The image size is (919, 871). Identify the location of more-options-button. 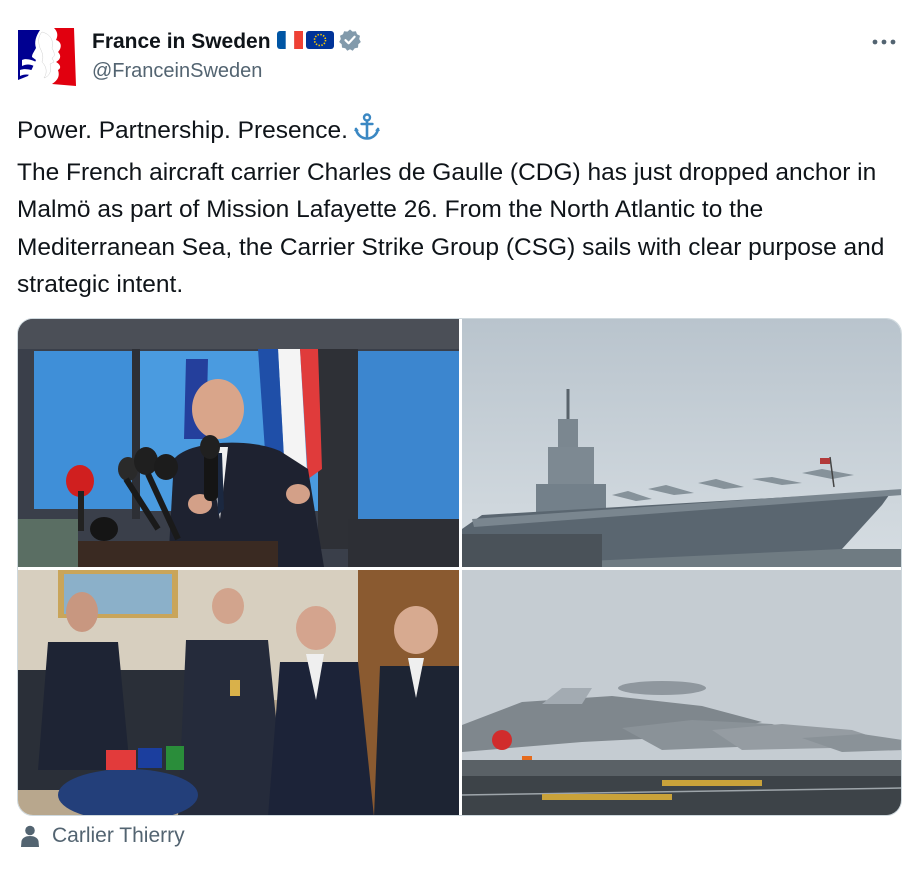
(884, 42).